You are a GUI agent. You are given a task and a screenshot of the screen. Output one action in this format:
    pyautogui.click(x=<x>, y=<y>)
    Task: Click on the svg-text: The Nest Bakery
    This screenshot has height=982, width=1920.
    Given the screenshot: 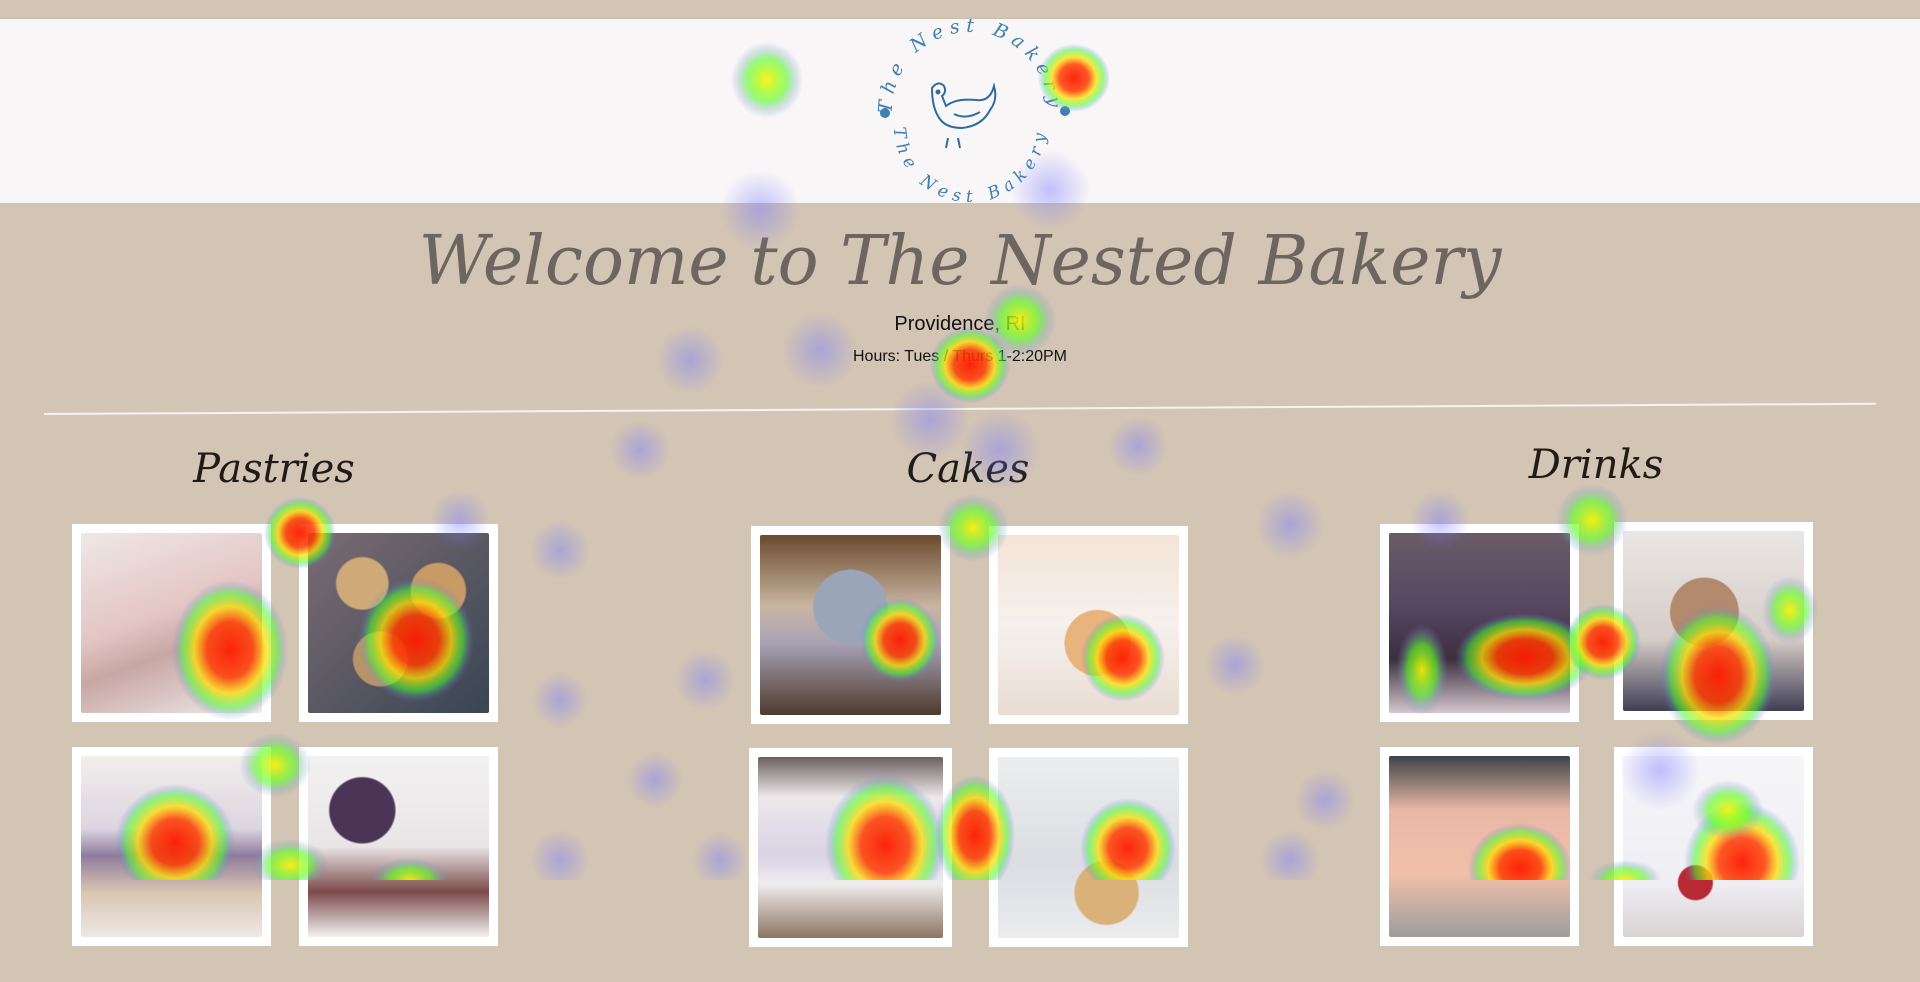 What is the action you would take?
    pyautogui.click(x=970, y=164)
    